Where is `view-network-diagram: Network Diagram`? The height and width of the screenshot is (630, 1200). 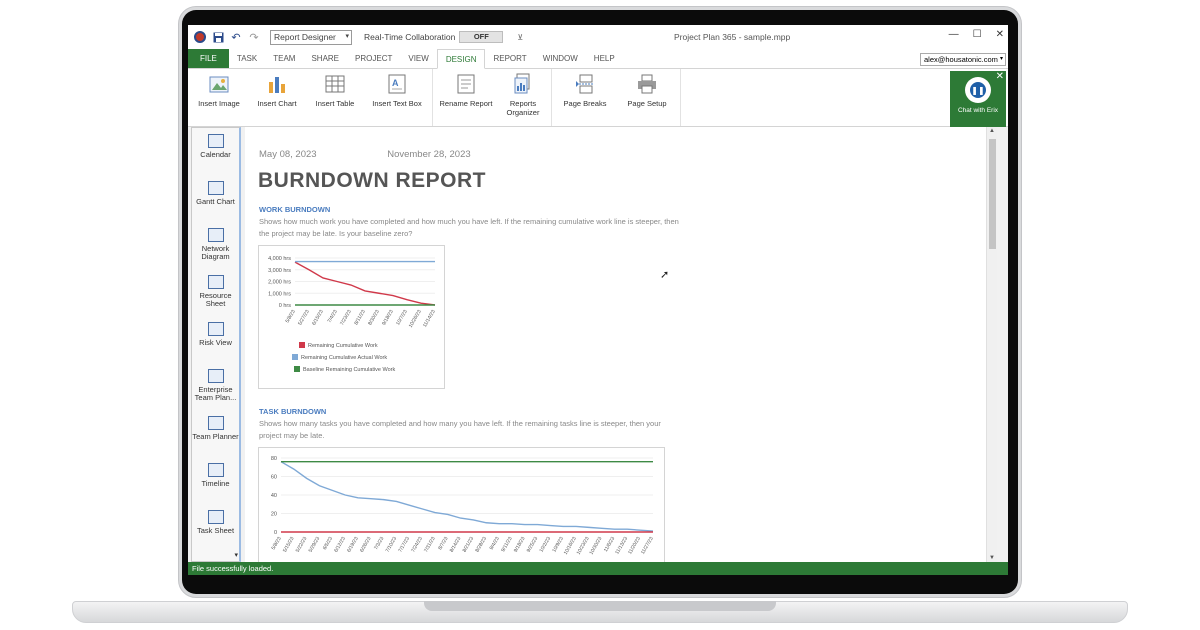
view-network-diagram: Network Diagram is located at coordinates (215, 245).